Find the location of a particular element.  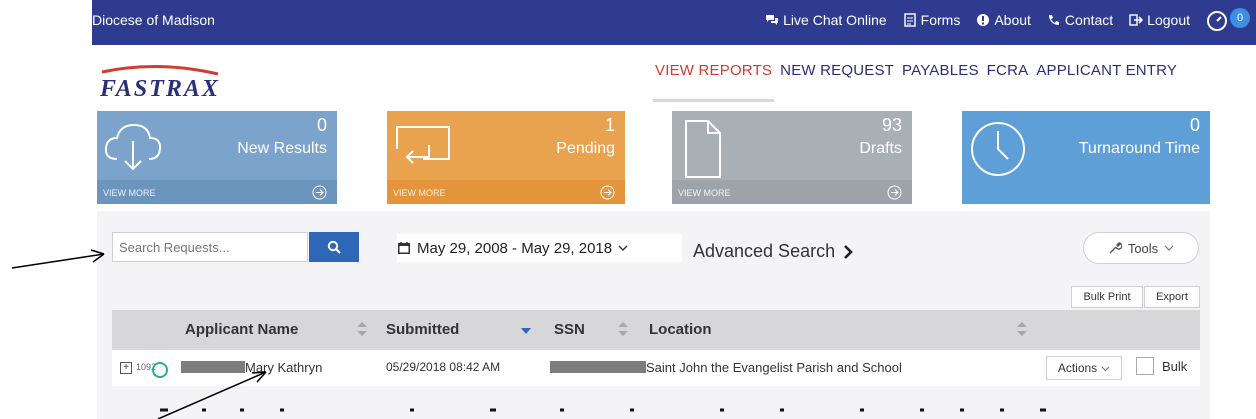

submitted-date: 05/29/2018 08:42 AM is located at coordinates (443, 367).